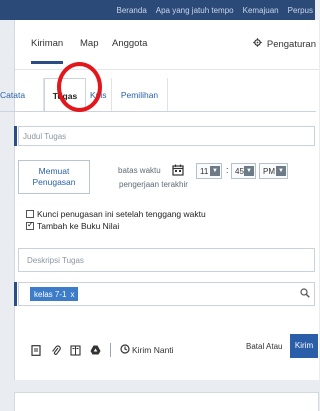 The height and width of the screenshot is (411, 320). Describe the element at coordinates (55, 350) in the screenshot. I see `paperclip-icon` at that location.